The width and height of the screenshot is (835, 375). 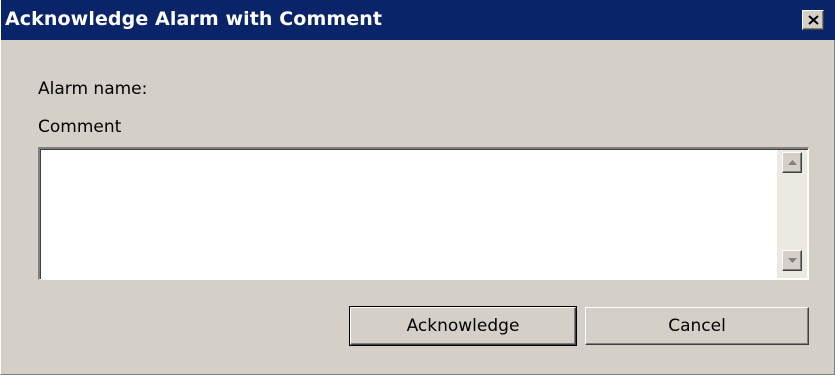 I want to click on window-title: Acknowledge Alarm with Comment, so click(x=194, y=19).